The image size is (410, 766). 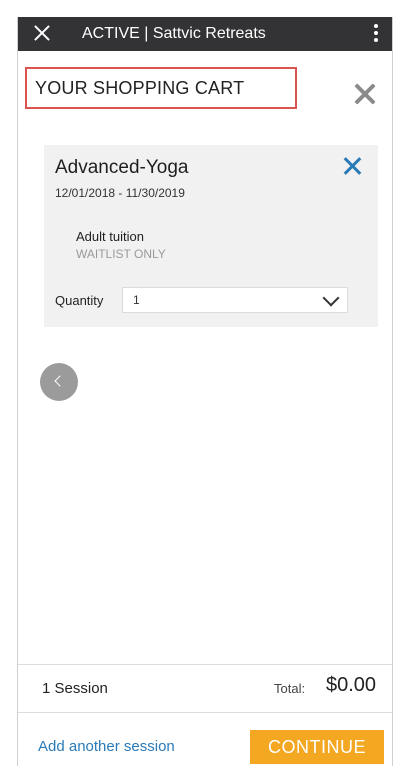 I want to click on total-label: Total:, so click(x=290, y=688).